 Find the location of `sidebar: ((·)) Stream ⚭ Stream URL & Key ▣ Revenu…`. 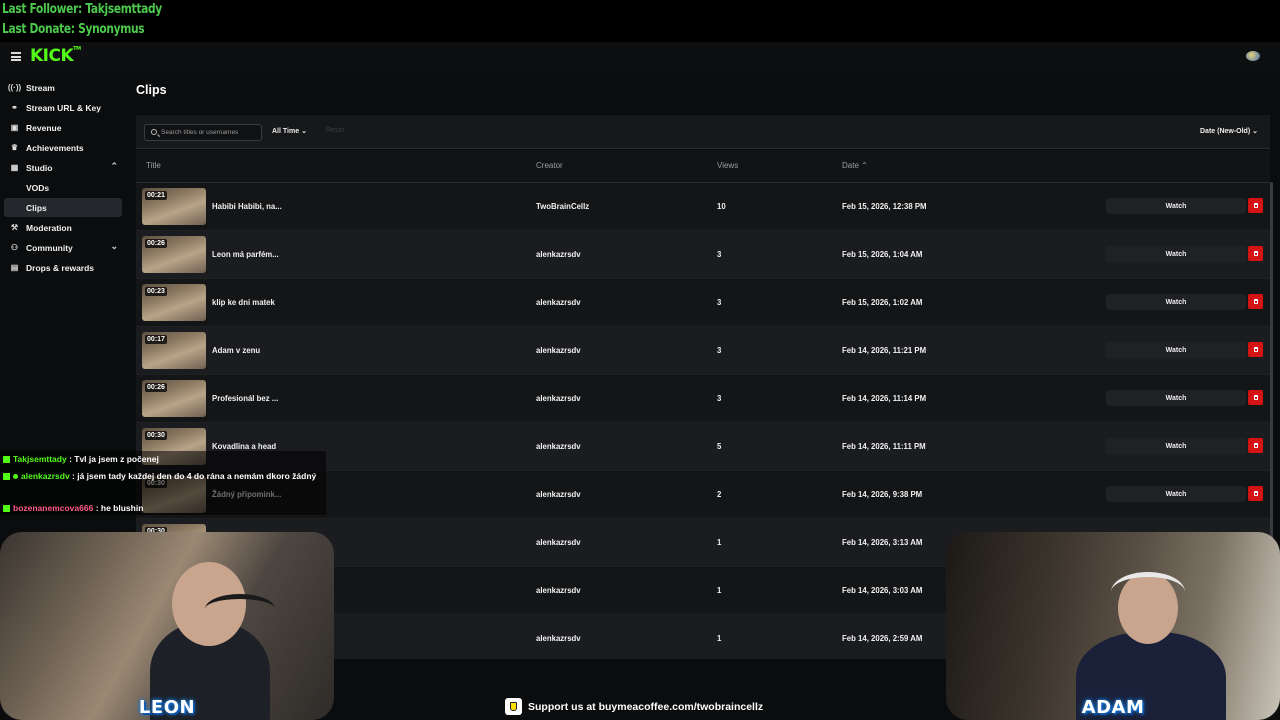

sidebar: ((·)) Stream ⚭ Stream URL & Key ▣ Revenu… is located at coordinates (65, 272).